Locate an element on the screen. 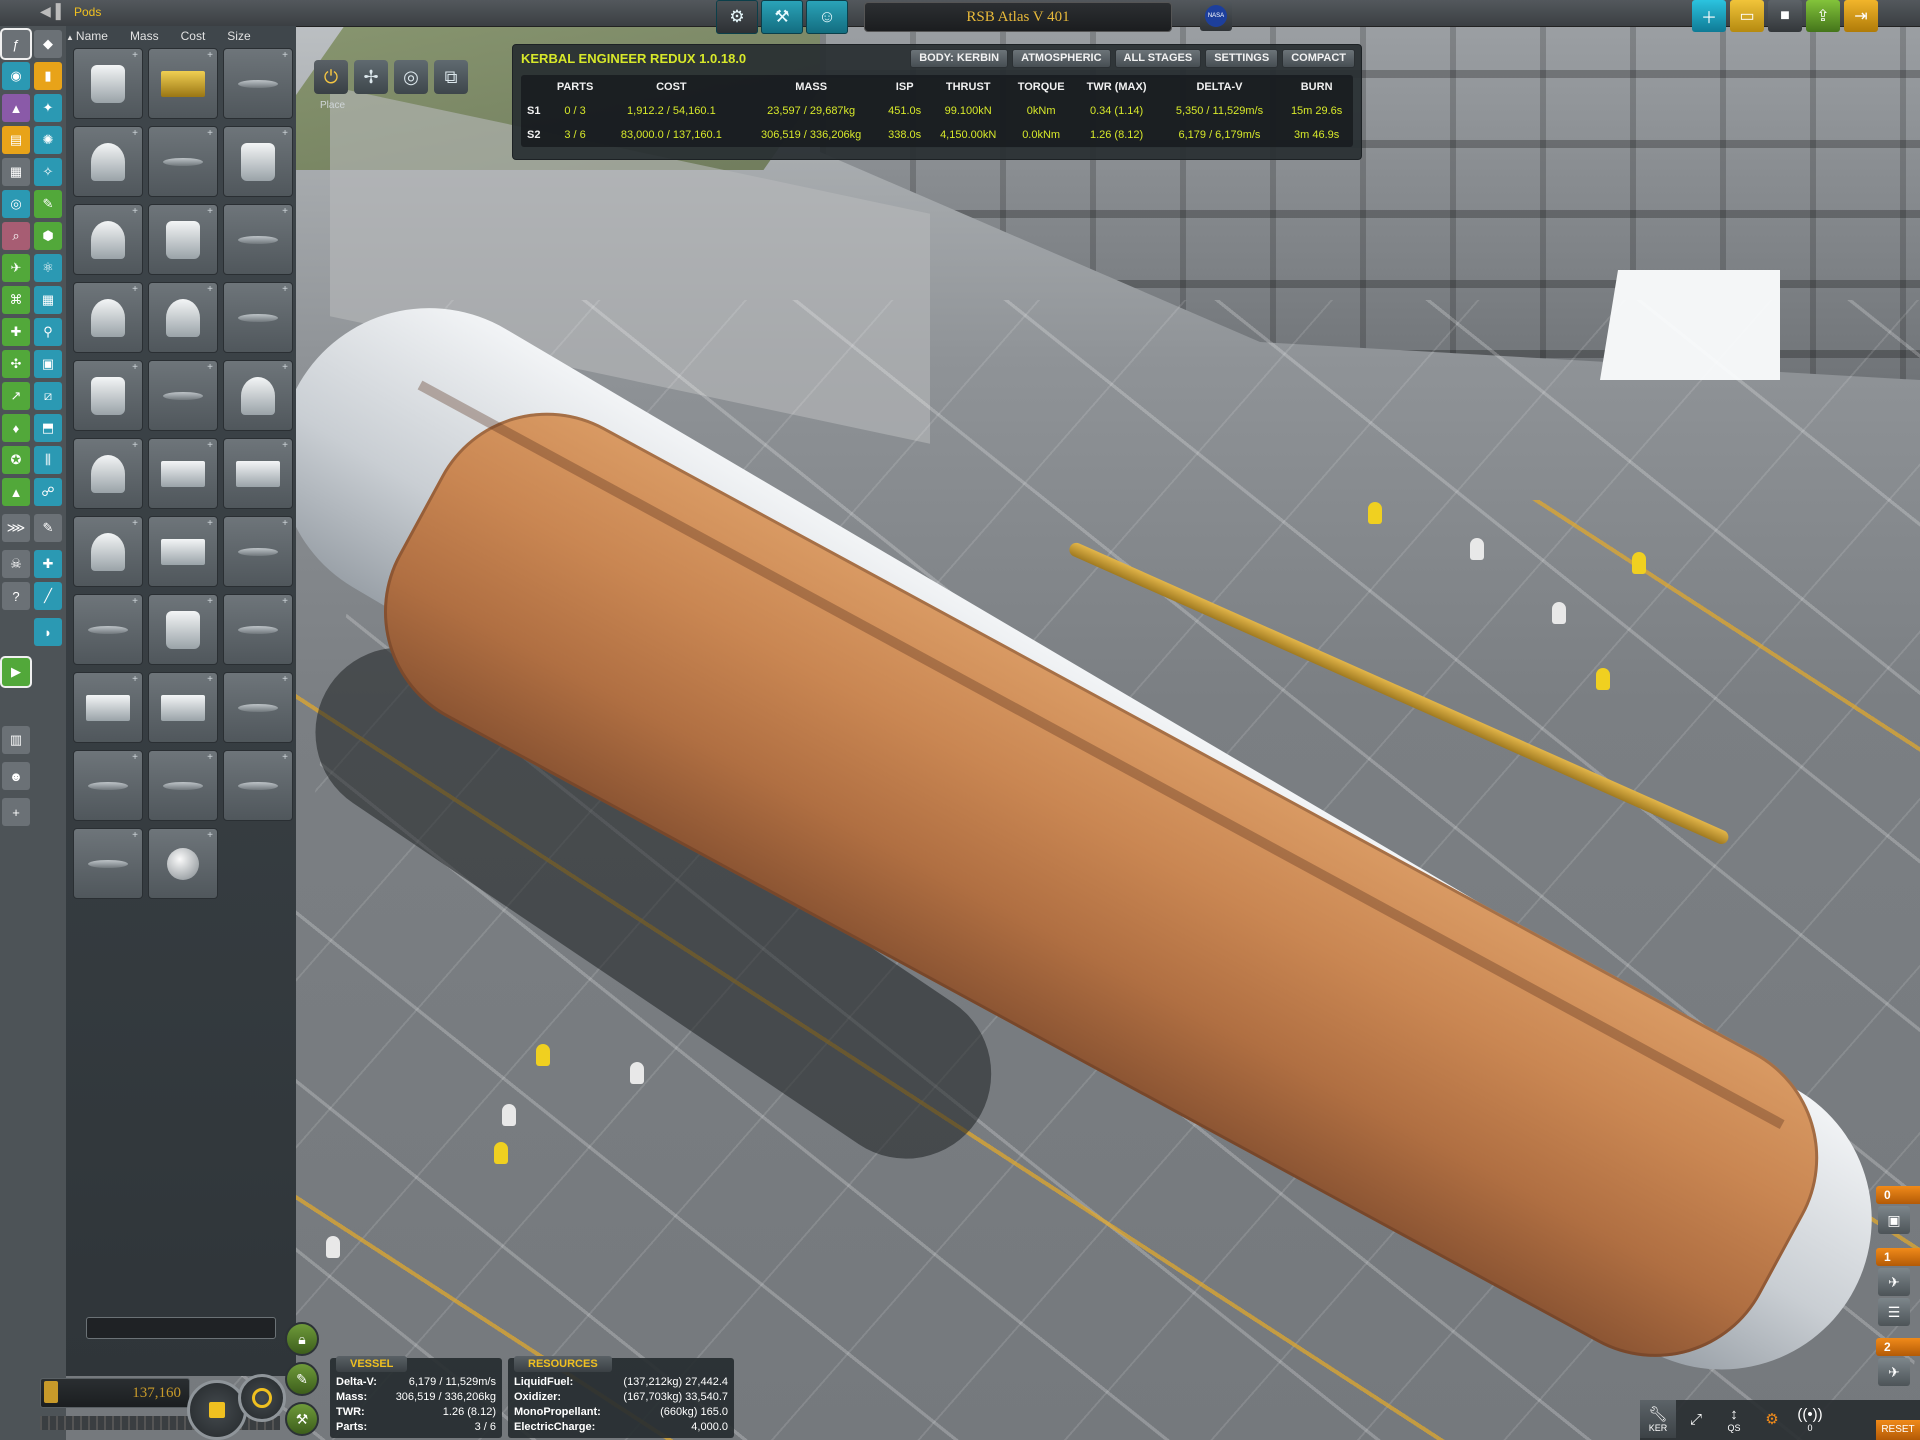 The image size is (1920, 1440). aero-category-icon: ✧ is located at coordinates (48, 172).